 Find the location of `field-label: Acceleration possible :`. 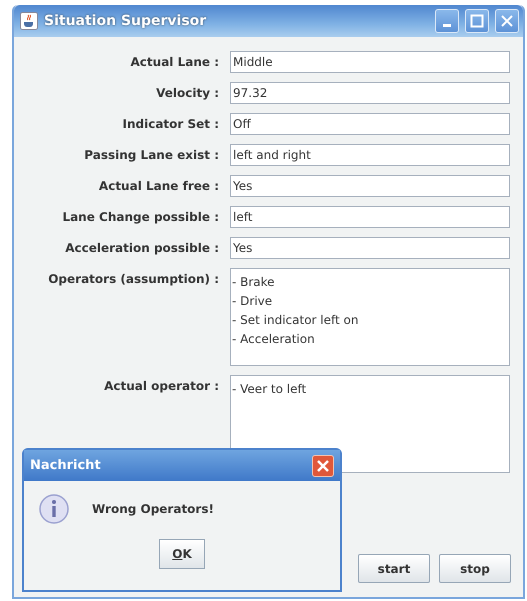

field-label: Acceleration possible : is located at coordinates (141, 248).